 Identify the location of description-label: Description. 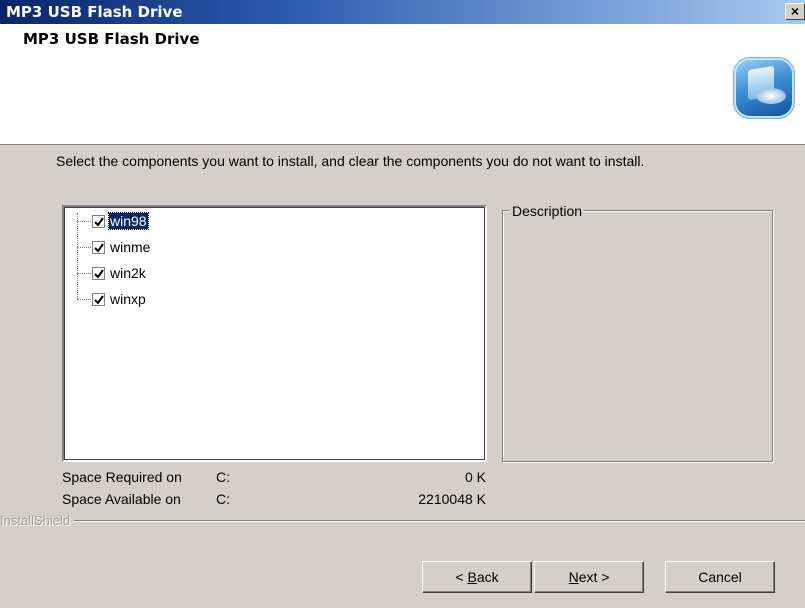
(547, 211).